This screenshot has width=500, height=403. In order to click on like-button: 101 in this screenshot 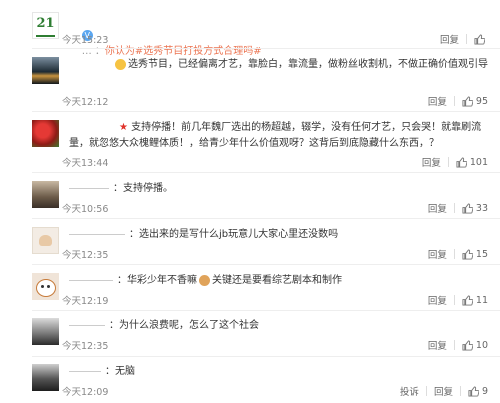, I will do `click(472, 162)`.